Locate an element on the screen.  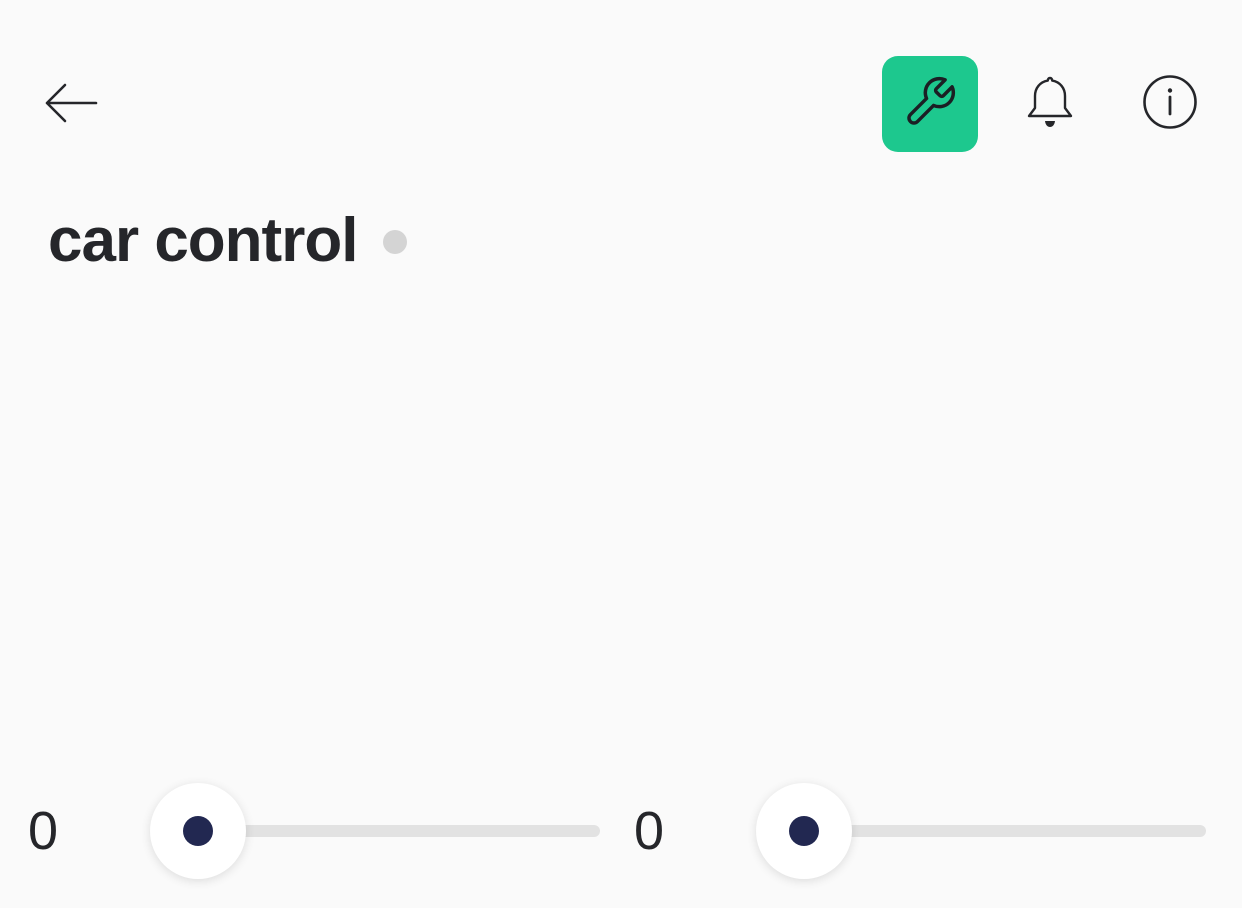
page-title: car control is located at coordinates (203, 240).